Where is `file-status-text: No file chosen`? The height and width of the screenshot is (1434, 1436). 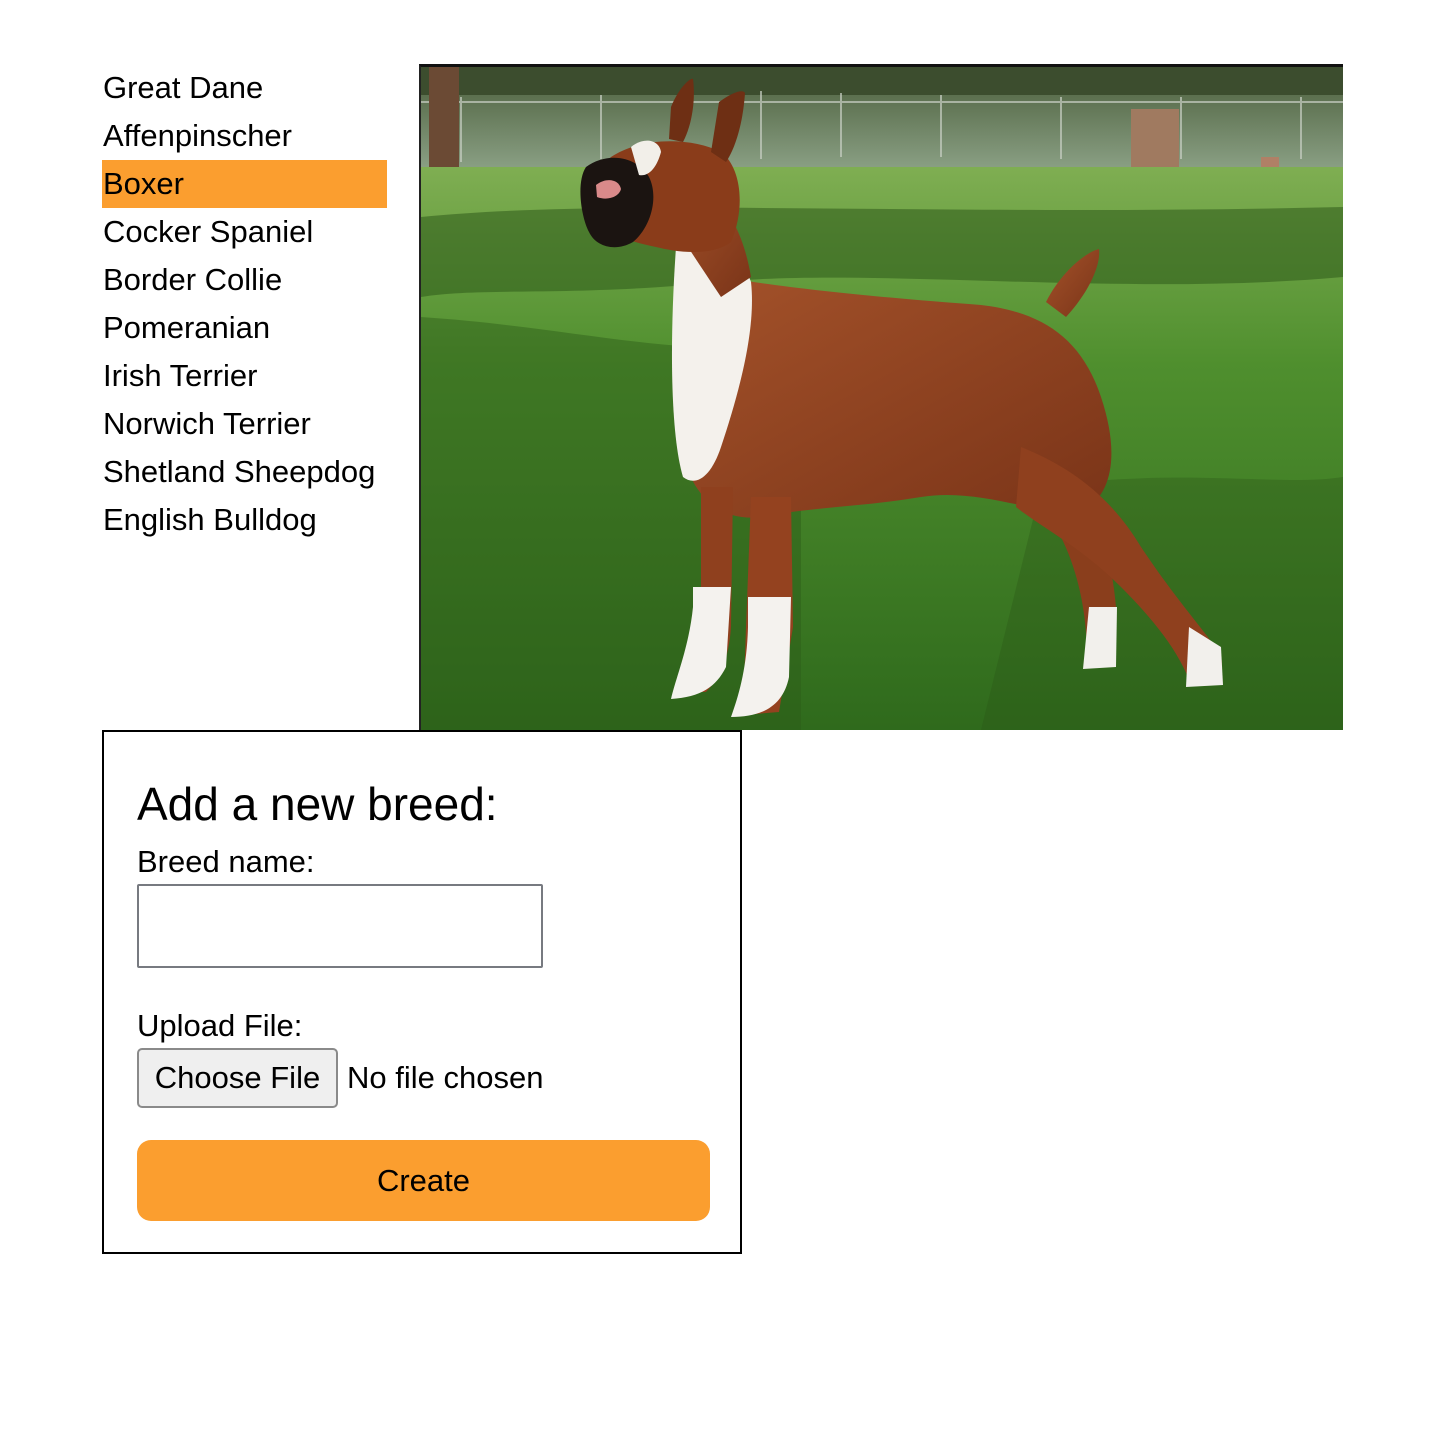
file-status-text: No file chosen is located at coordinates (445, 1077).